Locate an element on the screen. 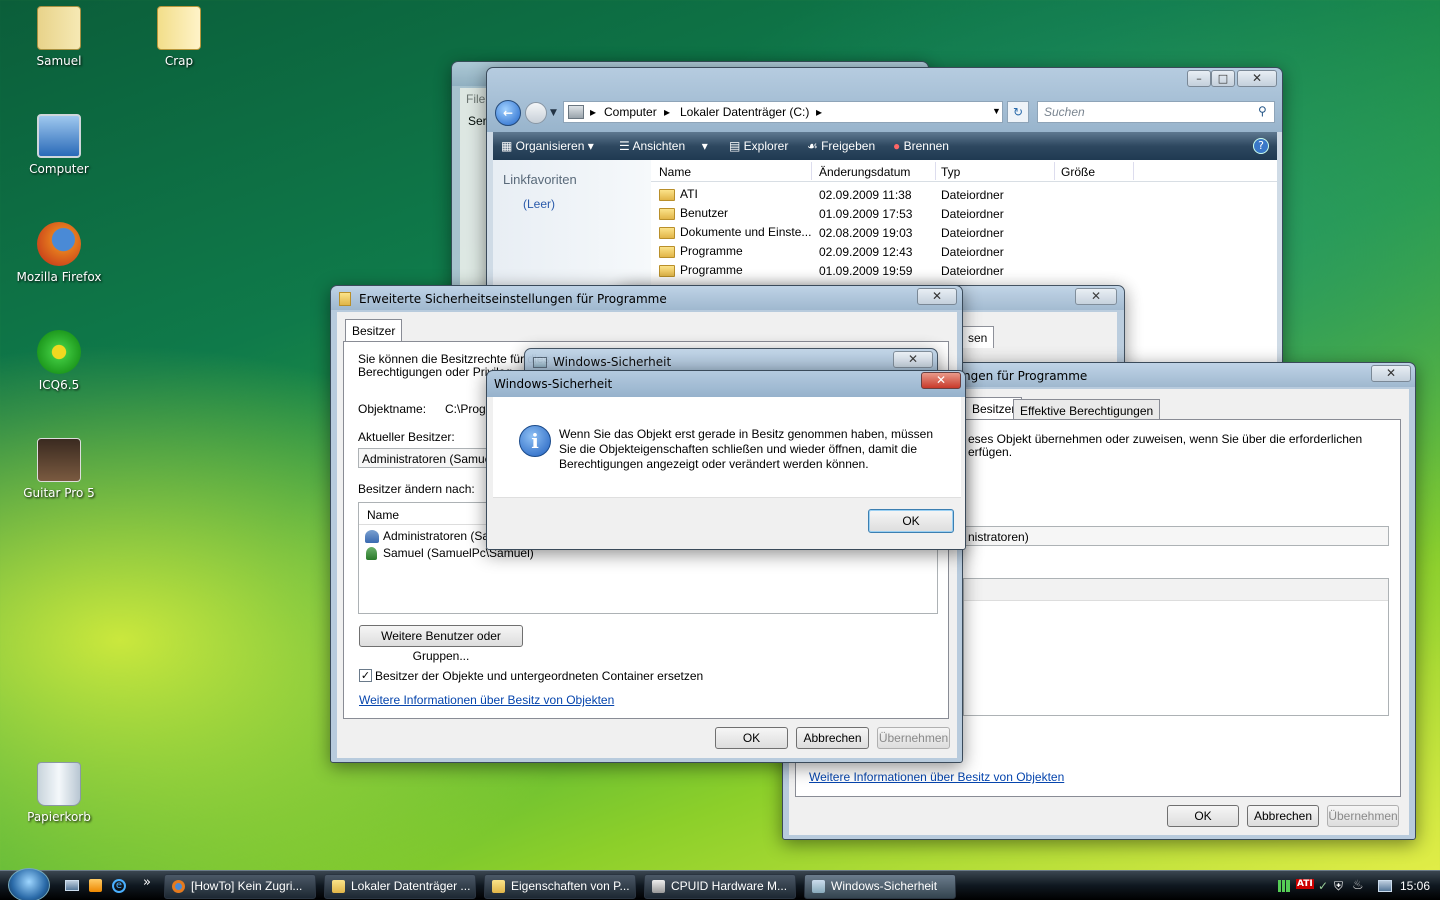 The height and width of the screenshot is (900, 1440). desktop-icon-label: Mozilla Firefox is located at coordinates (59, 277).